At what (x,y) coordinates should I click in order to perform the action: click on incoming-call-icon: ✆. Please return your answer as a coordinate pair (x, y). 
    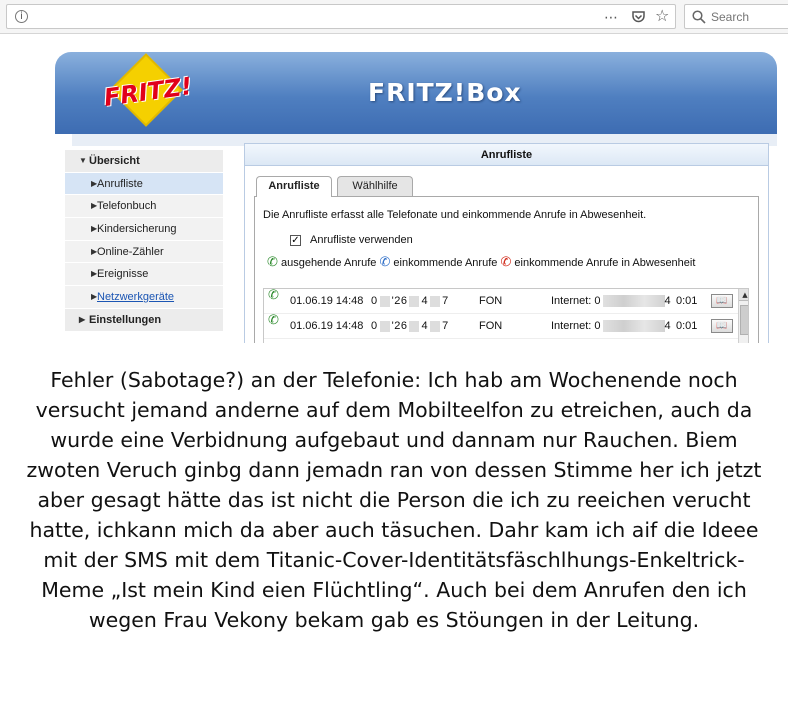
    Looking at the image, I should click on (385, 262).